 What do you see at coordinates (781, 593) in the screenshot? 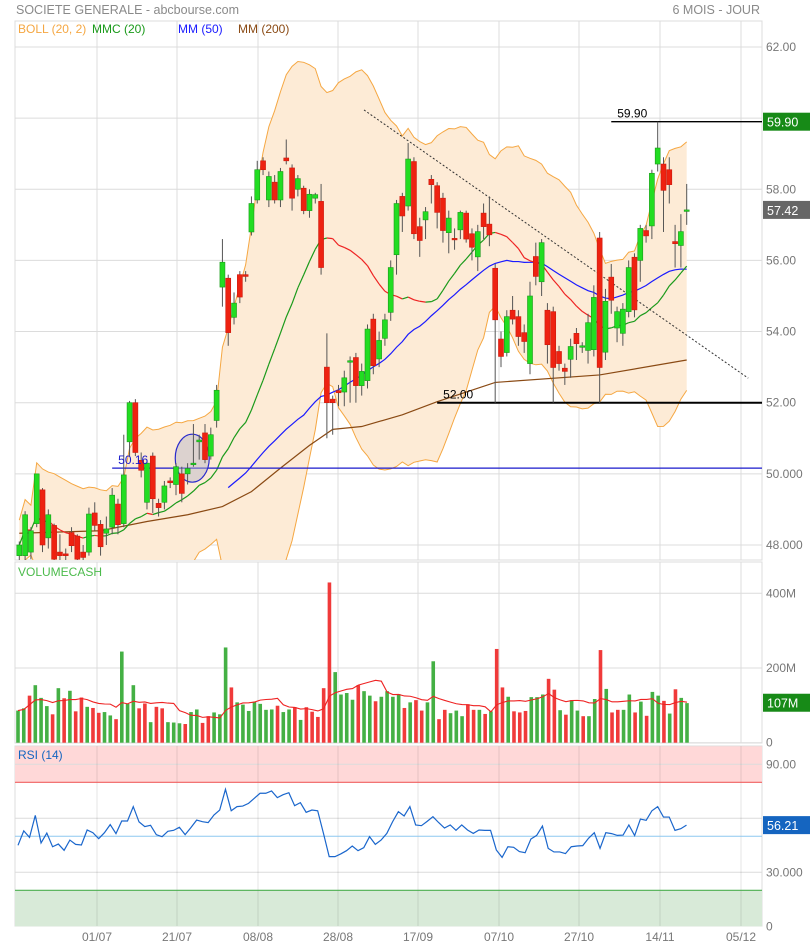
I see `volume-tick-label: 400M` at bounding box center [781, 593].